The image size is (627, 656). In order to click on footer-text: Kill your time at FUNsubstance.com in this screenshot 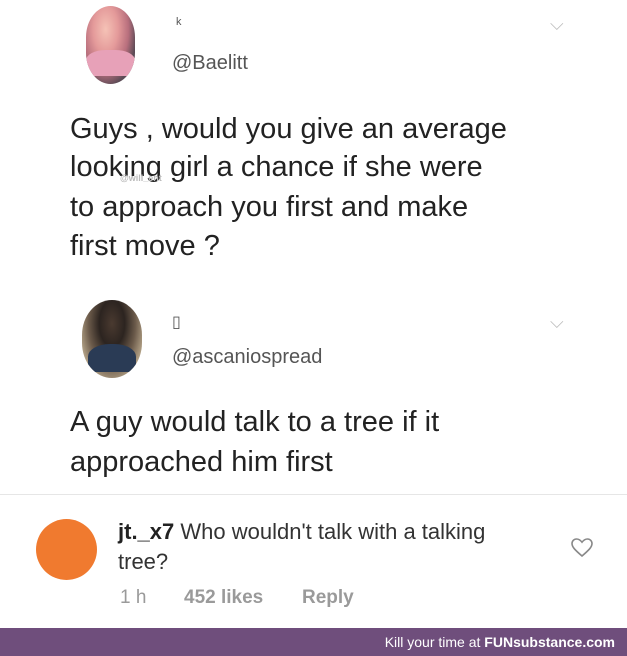, I will do `click(500, 642)`.